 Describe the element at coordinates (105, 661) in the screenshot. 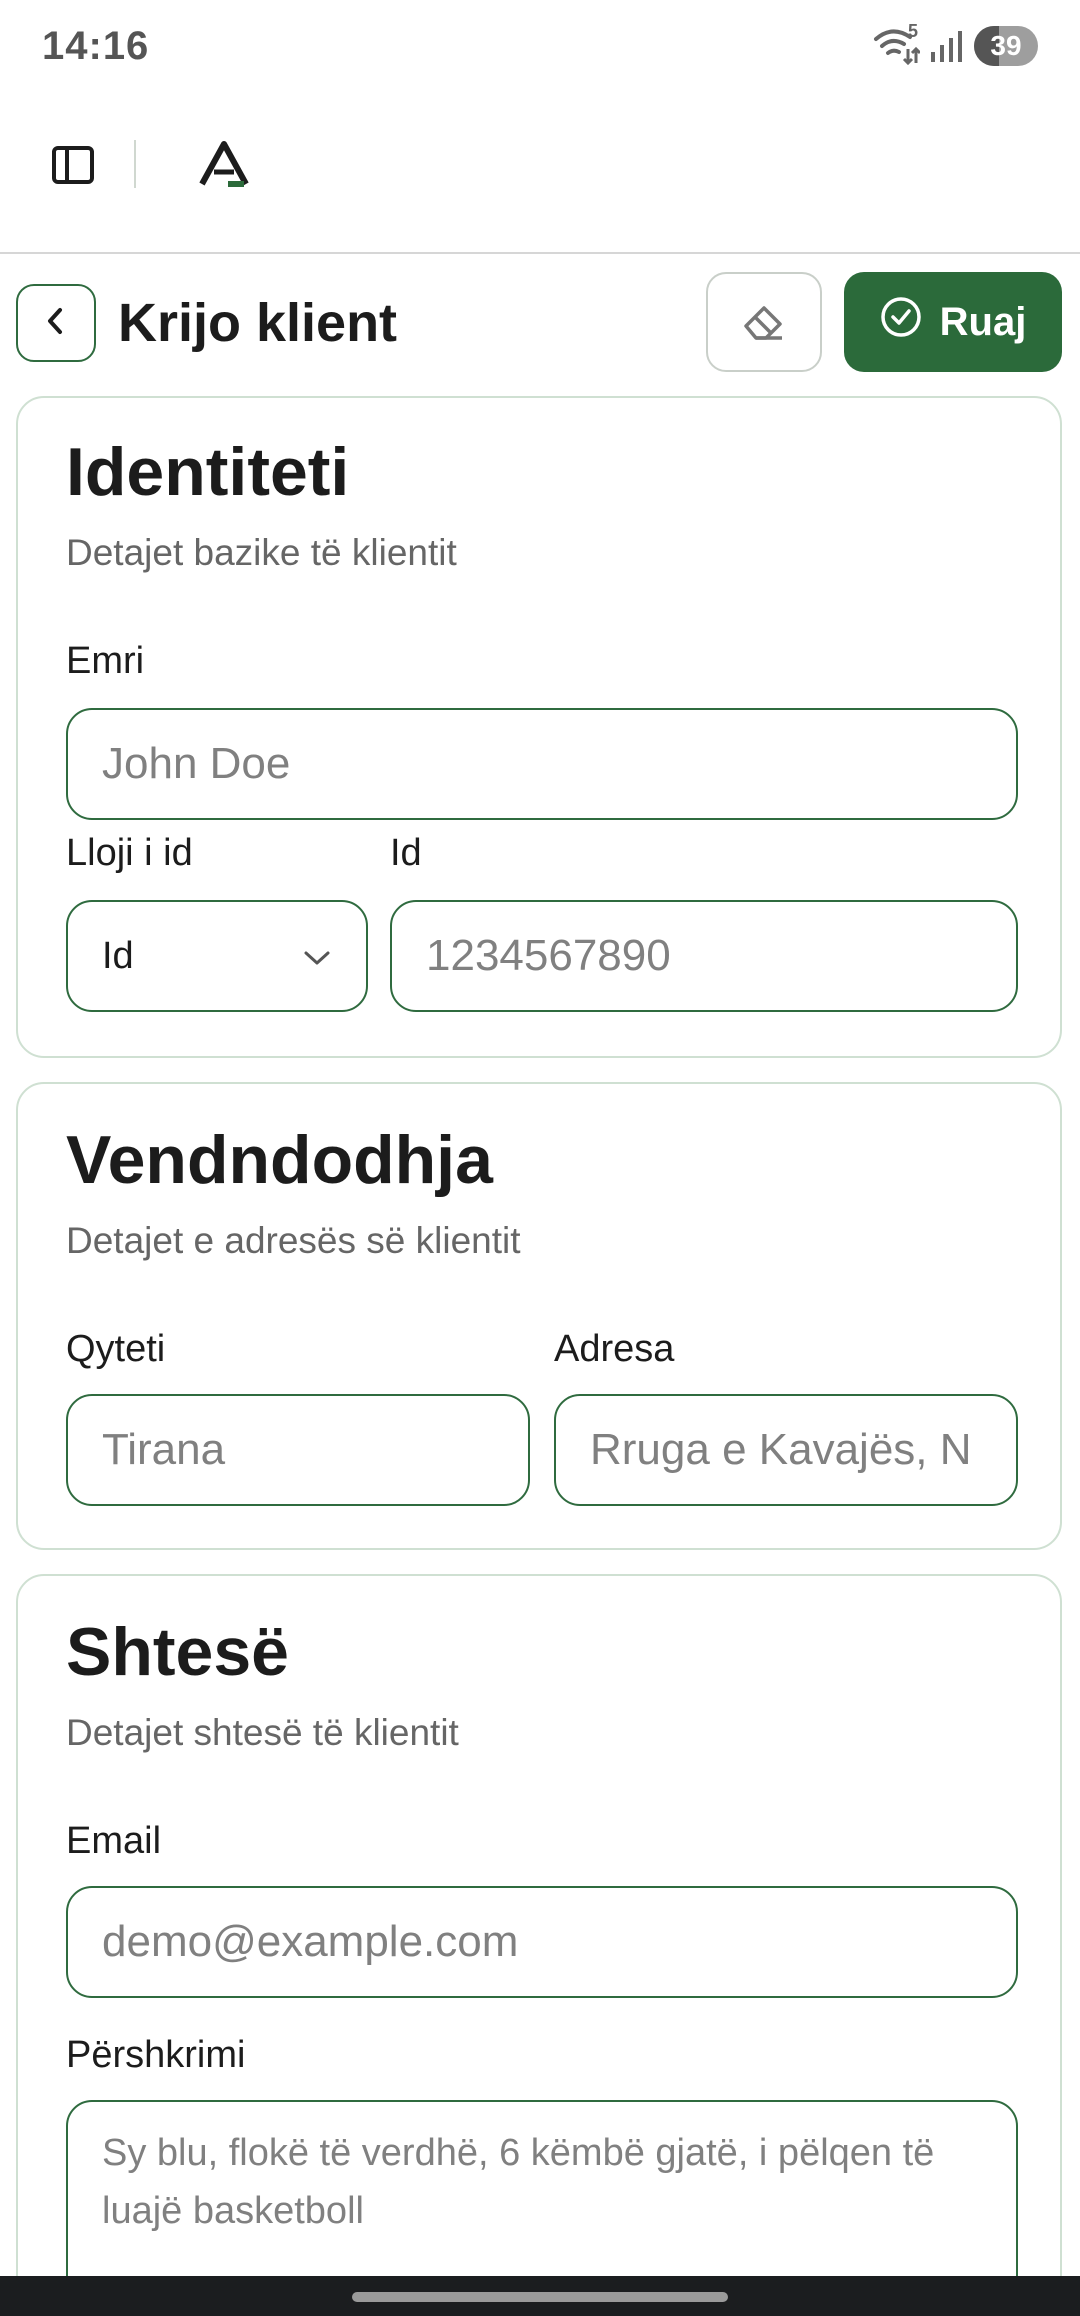

I see `name-label: Emri` at that location.